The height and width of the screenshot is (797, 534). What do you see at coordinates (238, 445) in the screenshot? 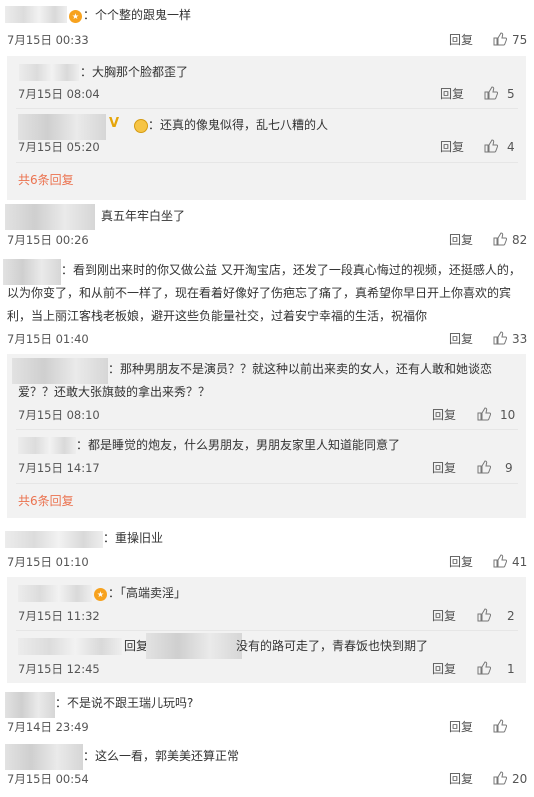
I see `reply-text: ：都是睡觉的炮友，什么男朋友，男朋友家里人知道能同意了` at bounding box center [238, 445].